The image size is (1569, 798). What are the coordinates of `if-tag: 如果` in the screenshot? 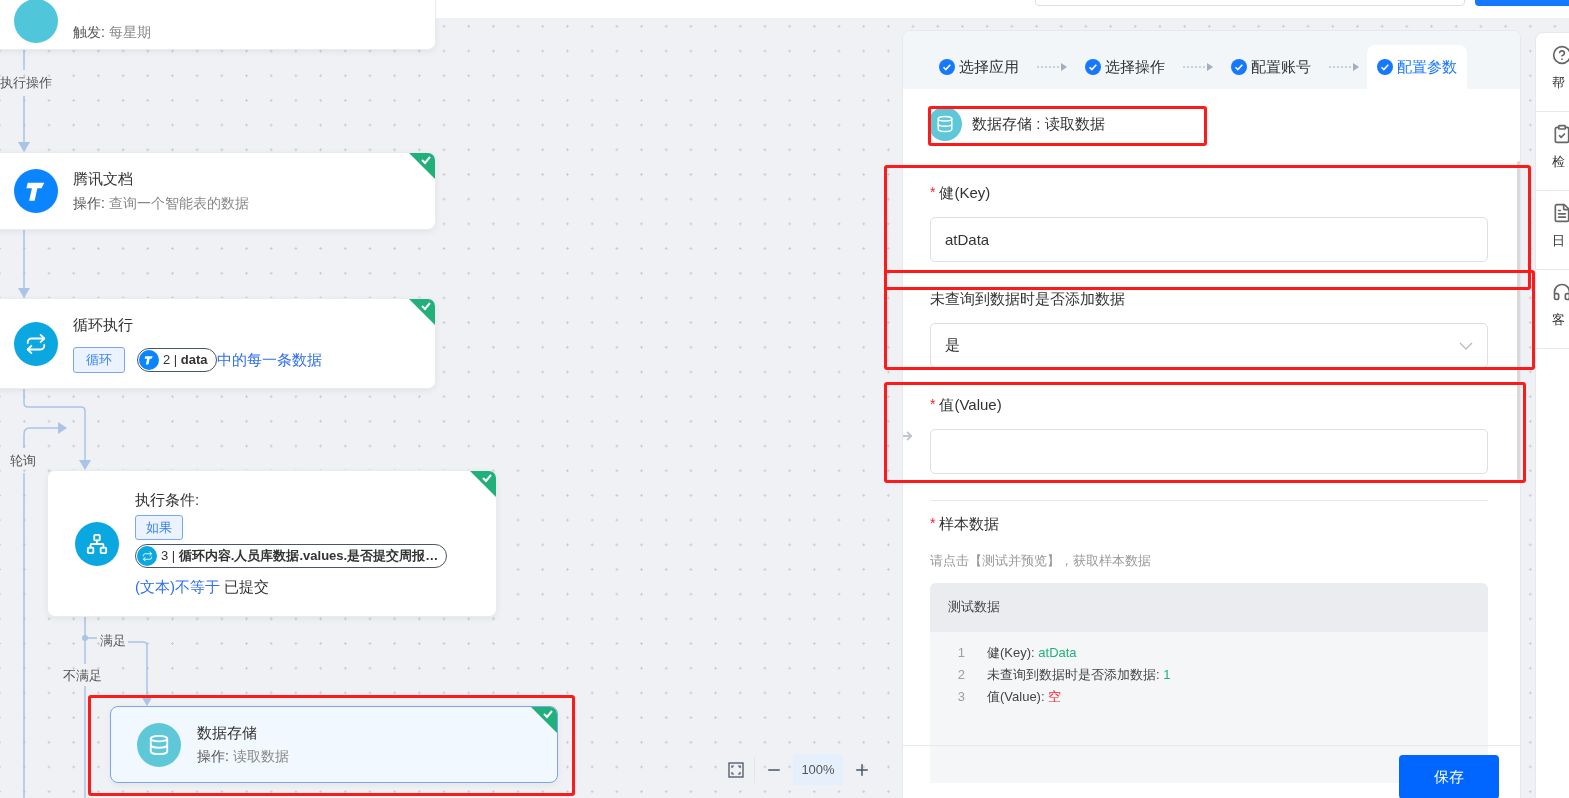 It's located at (159, 527).